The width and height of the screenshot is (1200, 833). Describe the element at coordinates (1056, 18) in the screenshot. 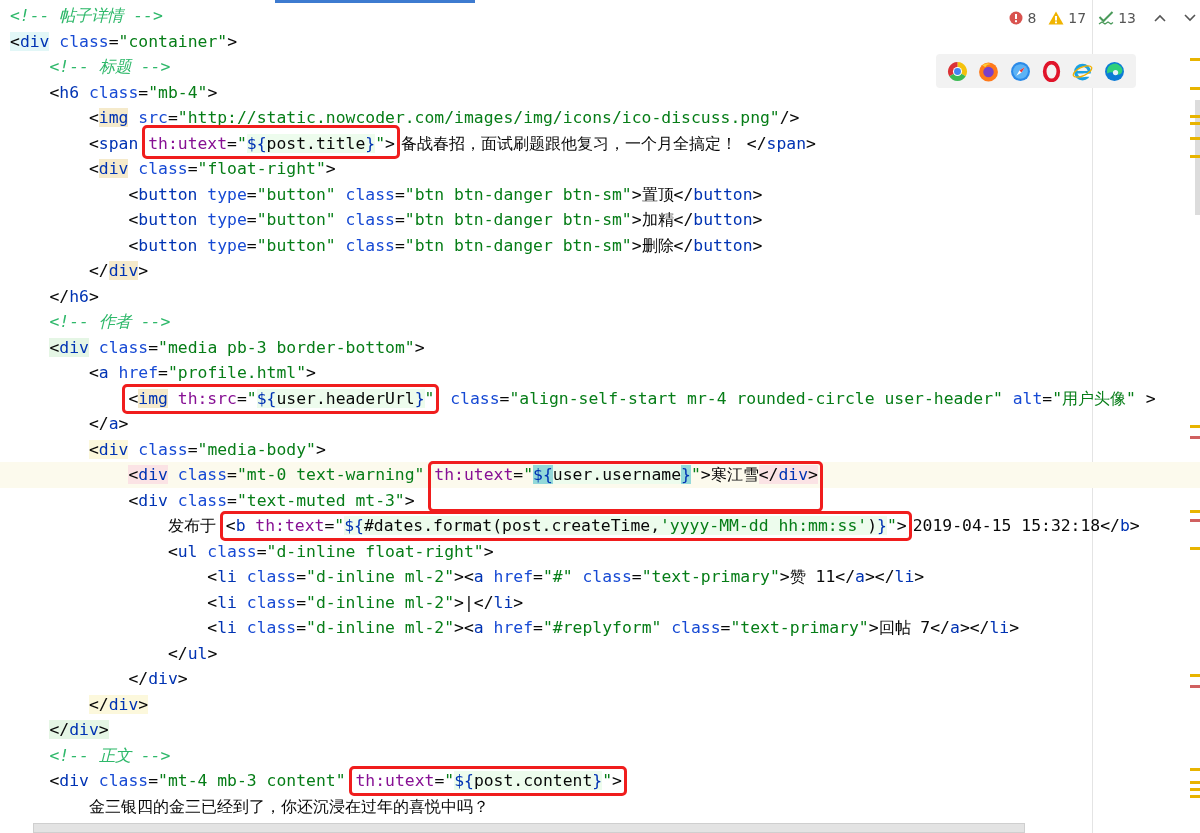

I see `warning-icon` at that location.